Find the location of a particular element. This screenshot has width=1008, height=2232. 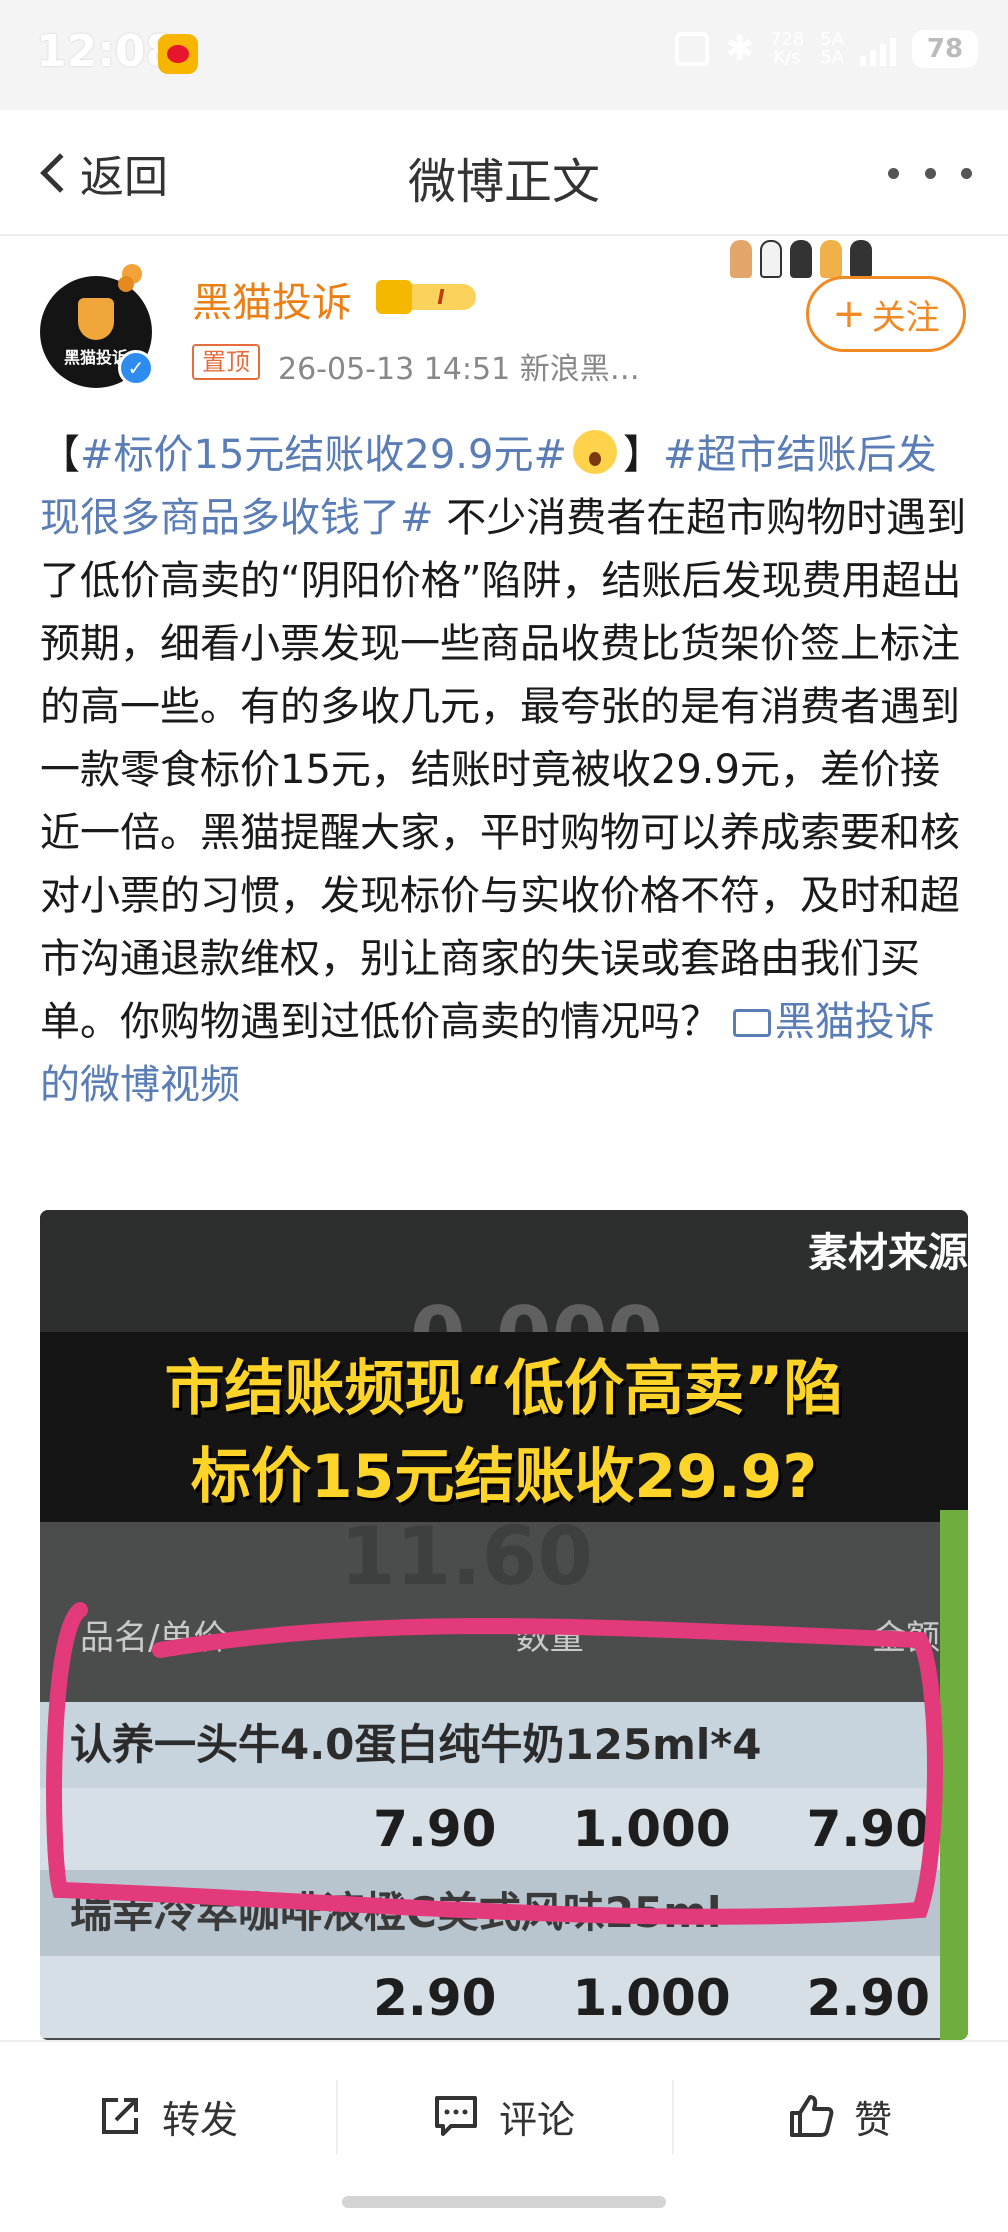

bluetooth-icon: ✱ is located at coordinates (739, 49).